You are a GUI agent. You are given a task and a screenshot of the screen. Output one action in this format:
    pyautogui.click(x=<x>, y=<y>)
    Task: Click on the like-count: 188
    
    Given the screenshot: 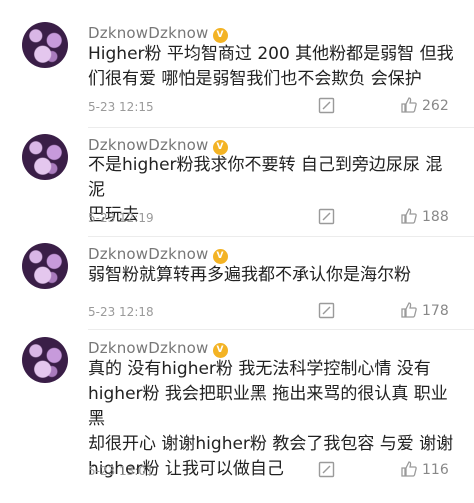 What is the action you would take?
    pyautogui.click(x=435, y=217)
    